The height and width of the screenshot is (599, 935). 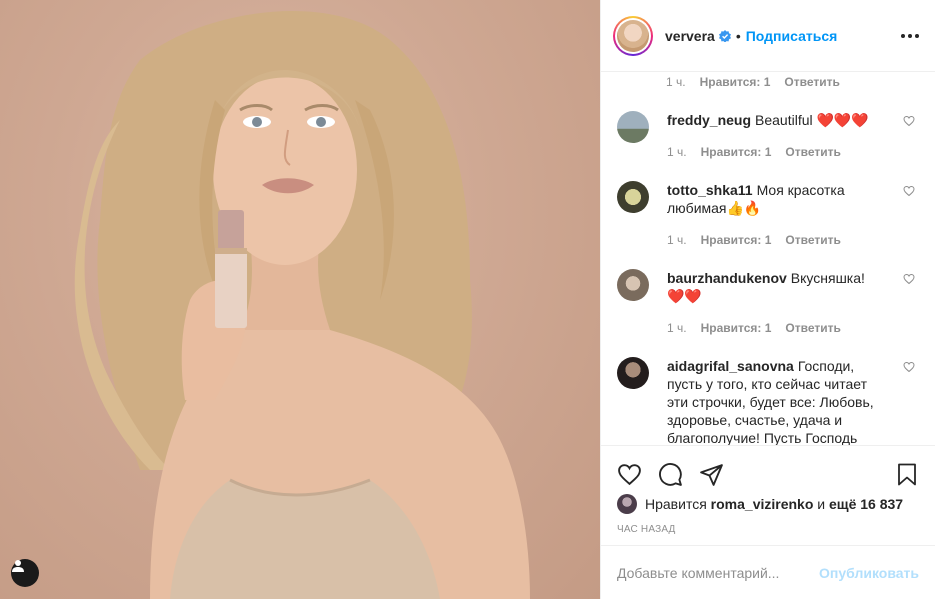 I want to click on comment-username: totto_shka11, so click(x=710, y=190).